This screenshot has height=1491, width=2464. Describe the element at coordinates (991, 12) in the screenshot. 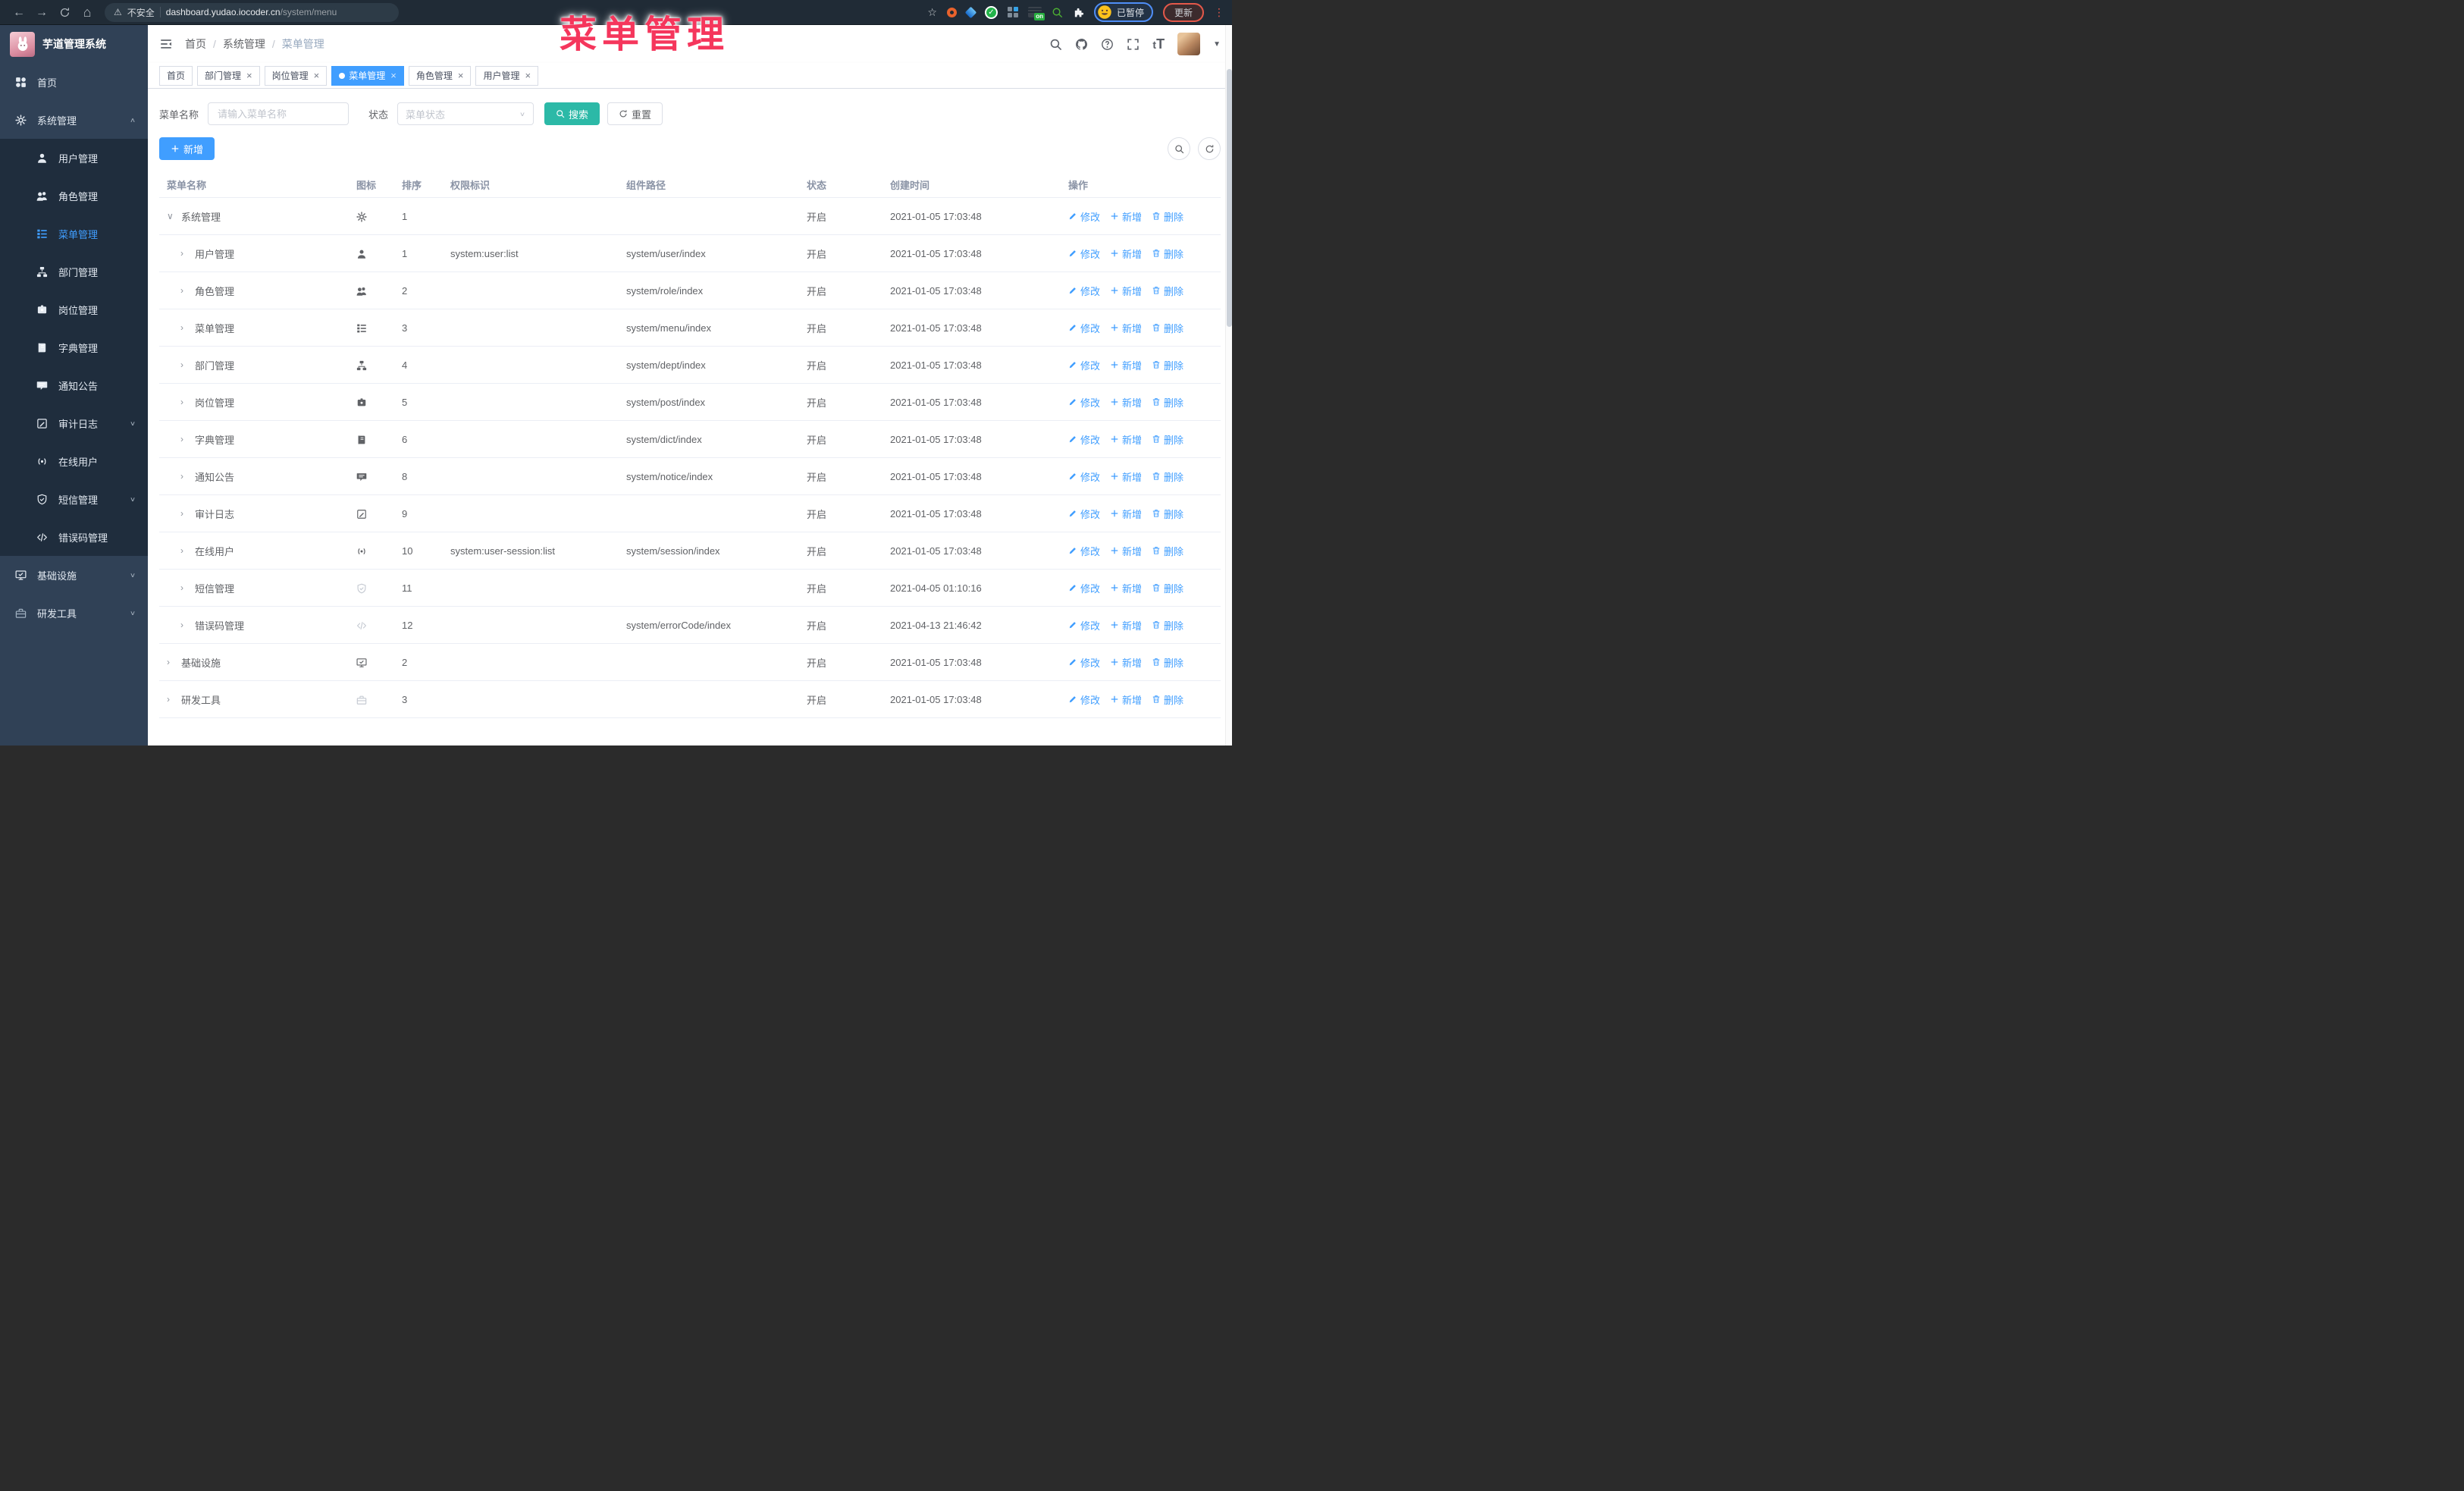

I see `extension-check-icon: ✓` at that location.